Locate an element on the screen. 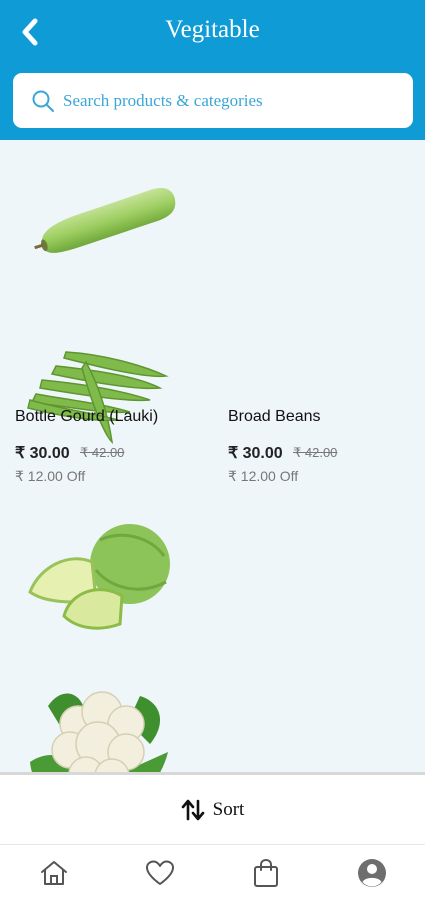 The image size is (425, 900). sort-label: Sort is located at coordinates (228, 809).